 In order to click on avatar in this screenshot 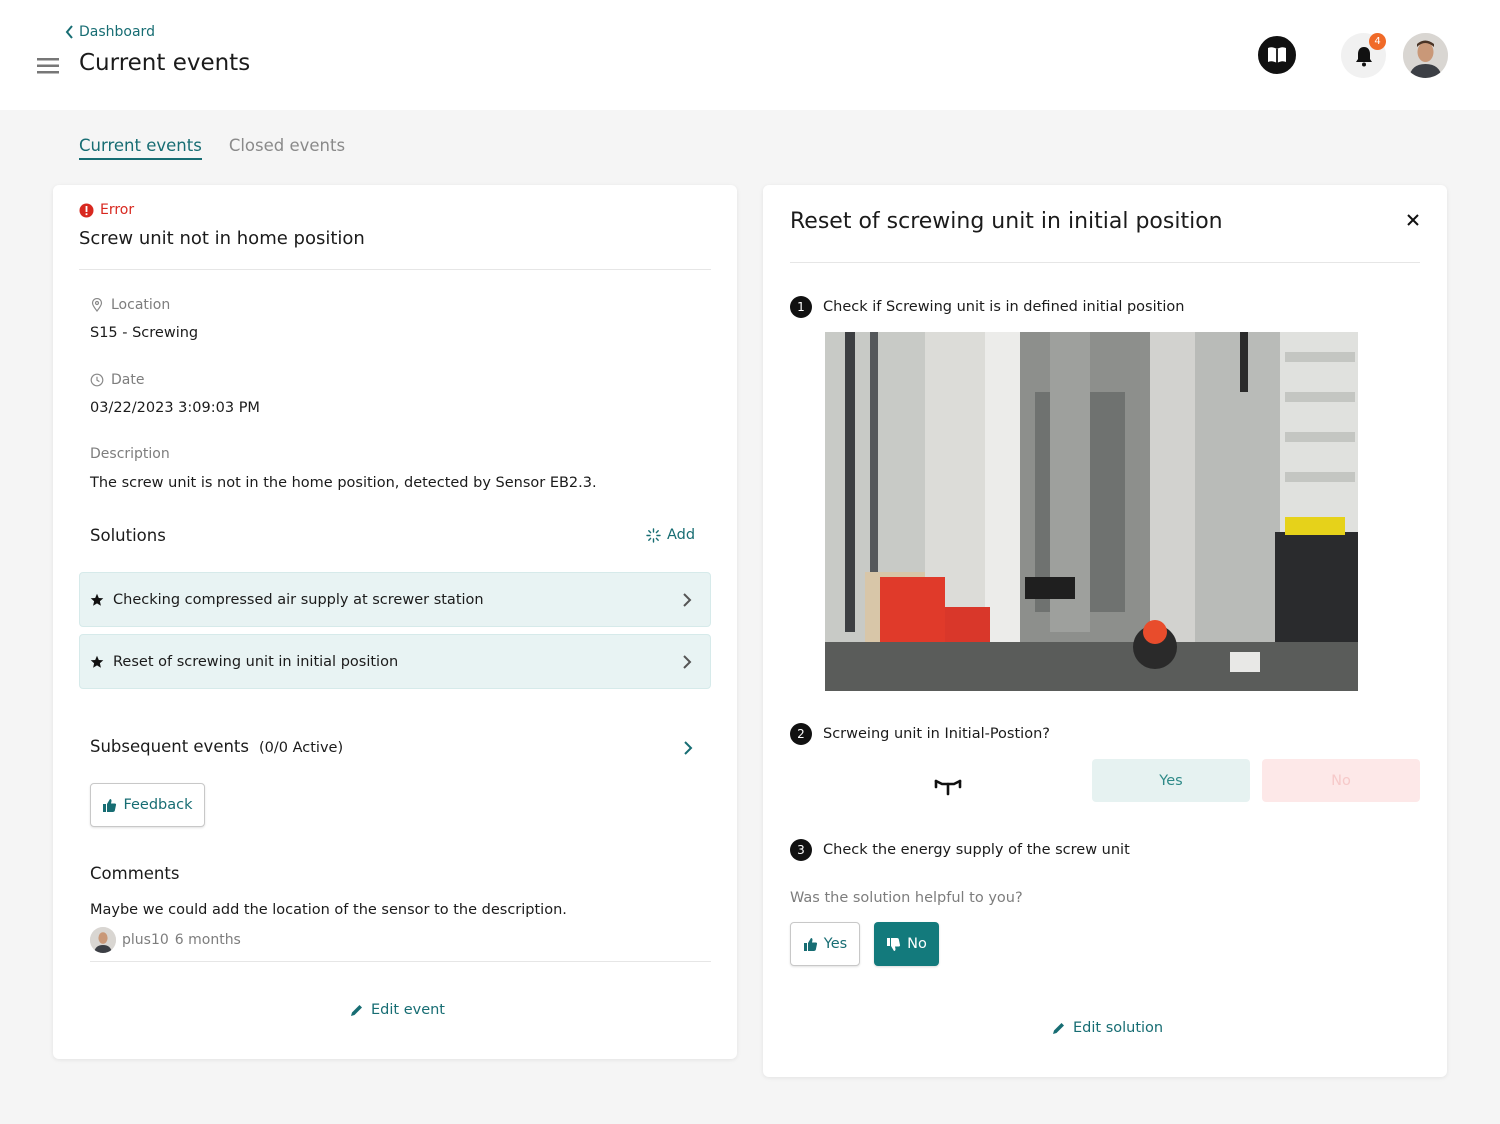, I will do `click(103, 940)`.